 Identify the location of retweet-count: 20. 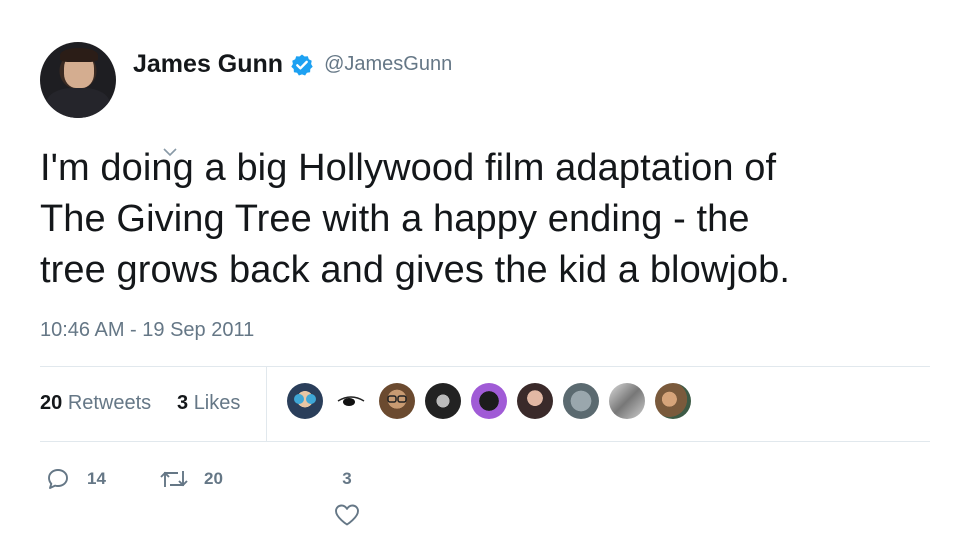
(213, 478).